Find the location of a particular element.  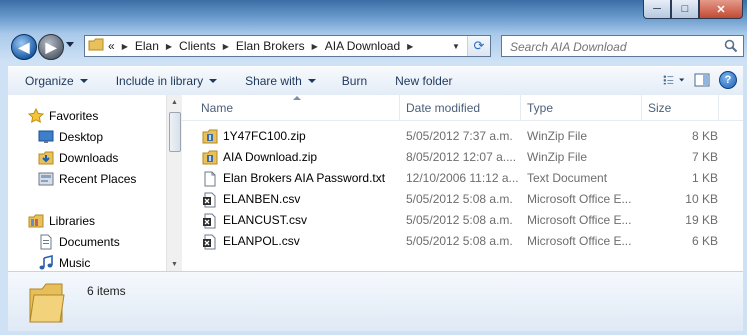

search-input is located at coordinates (617, 47).